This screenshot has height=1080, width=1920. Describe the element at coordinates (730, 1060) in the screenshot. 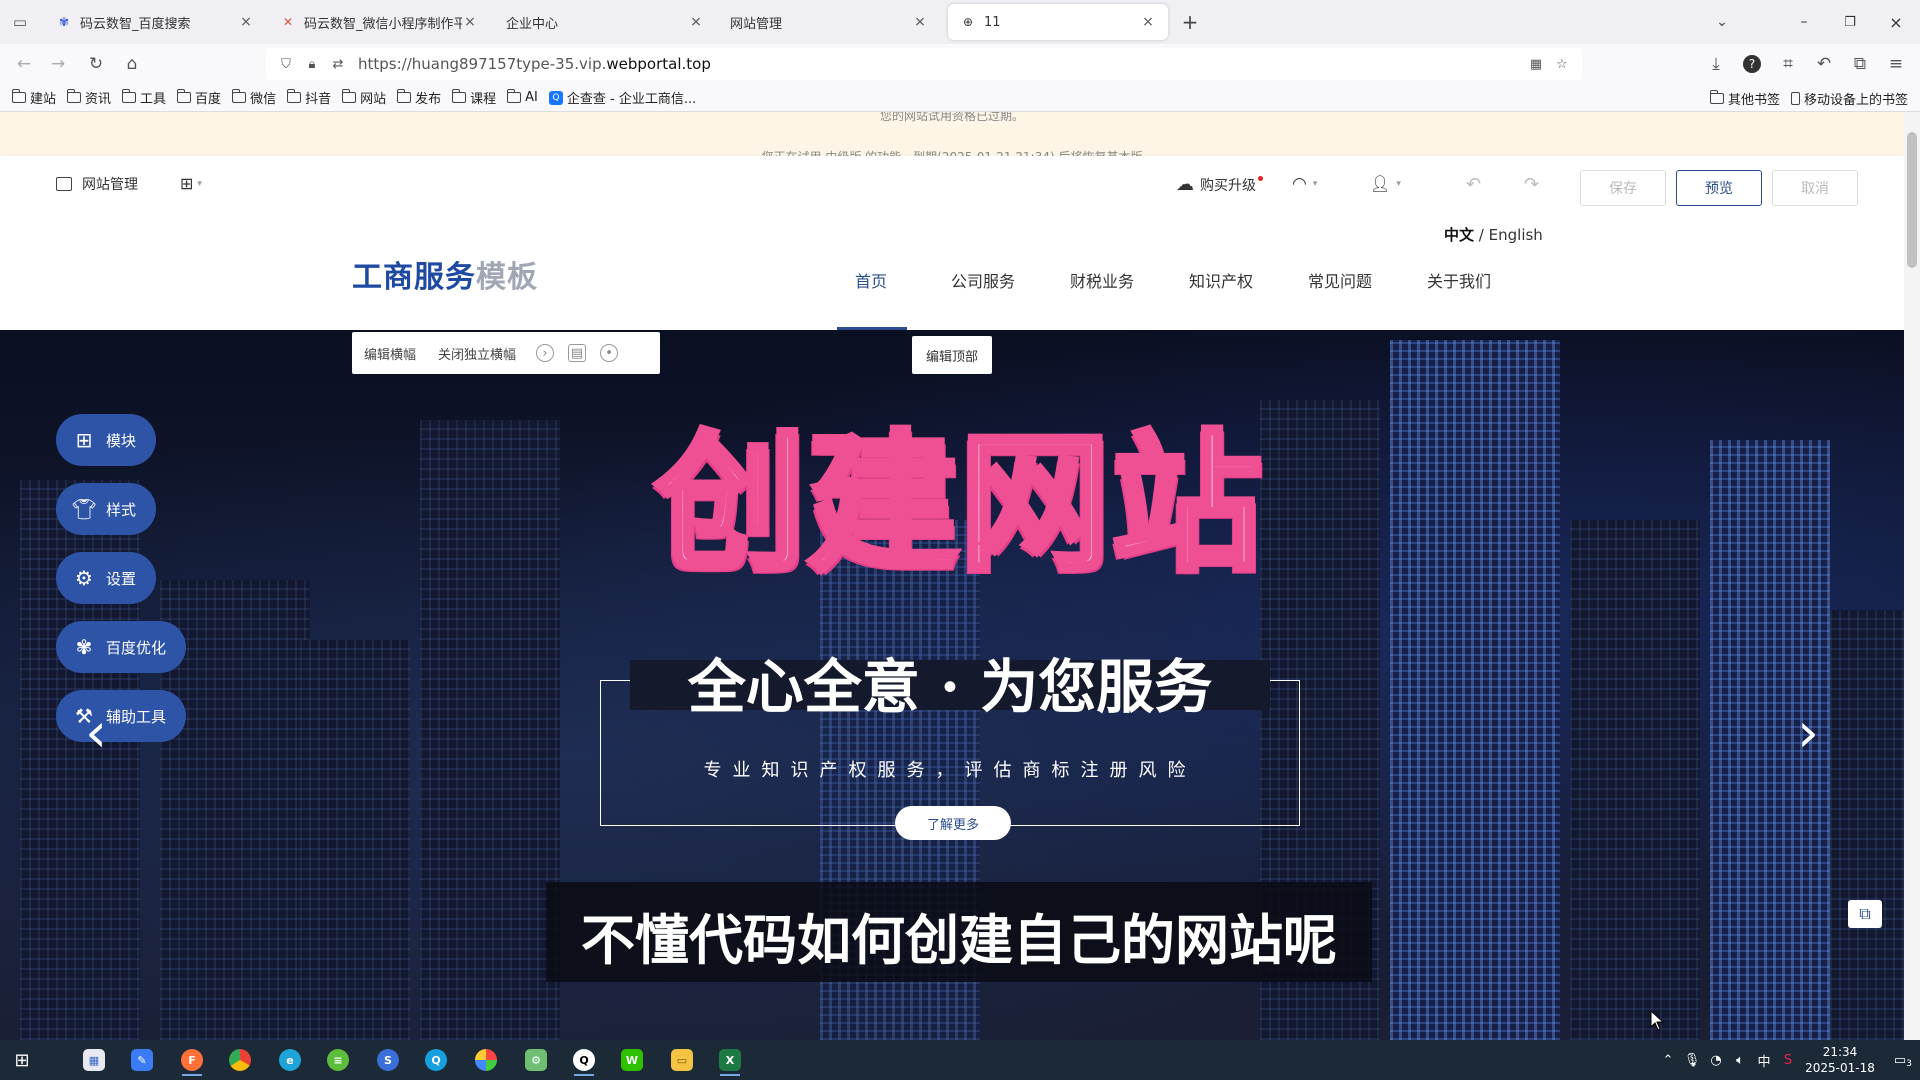

I see `taskbar-app-excel: X` at that location.